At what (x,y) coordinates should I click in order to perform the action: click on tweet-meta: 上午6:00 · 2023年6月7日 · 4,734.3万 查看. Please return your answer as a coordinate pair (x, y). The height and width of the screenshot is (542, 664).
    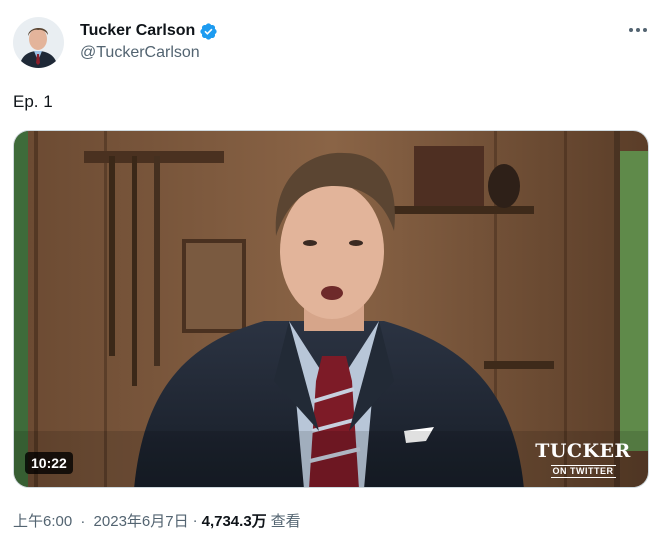
    Looking at the image, I should click on (157, 520).